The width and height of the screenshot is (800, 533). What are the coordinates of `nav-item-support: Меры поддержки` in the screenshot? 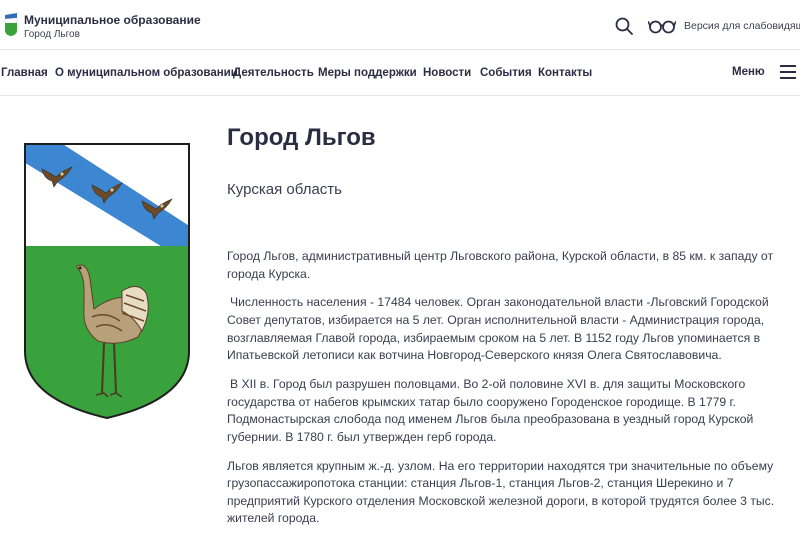 It's located at (367, 73).